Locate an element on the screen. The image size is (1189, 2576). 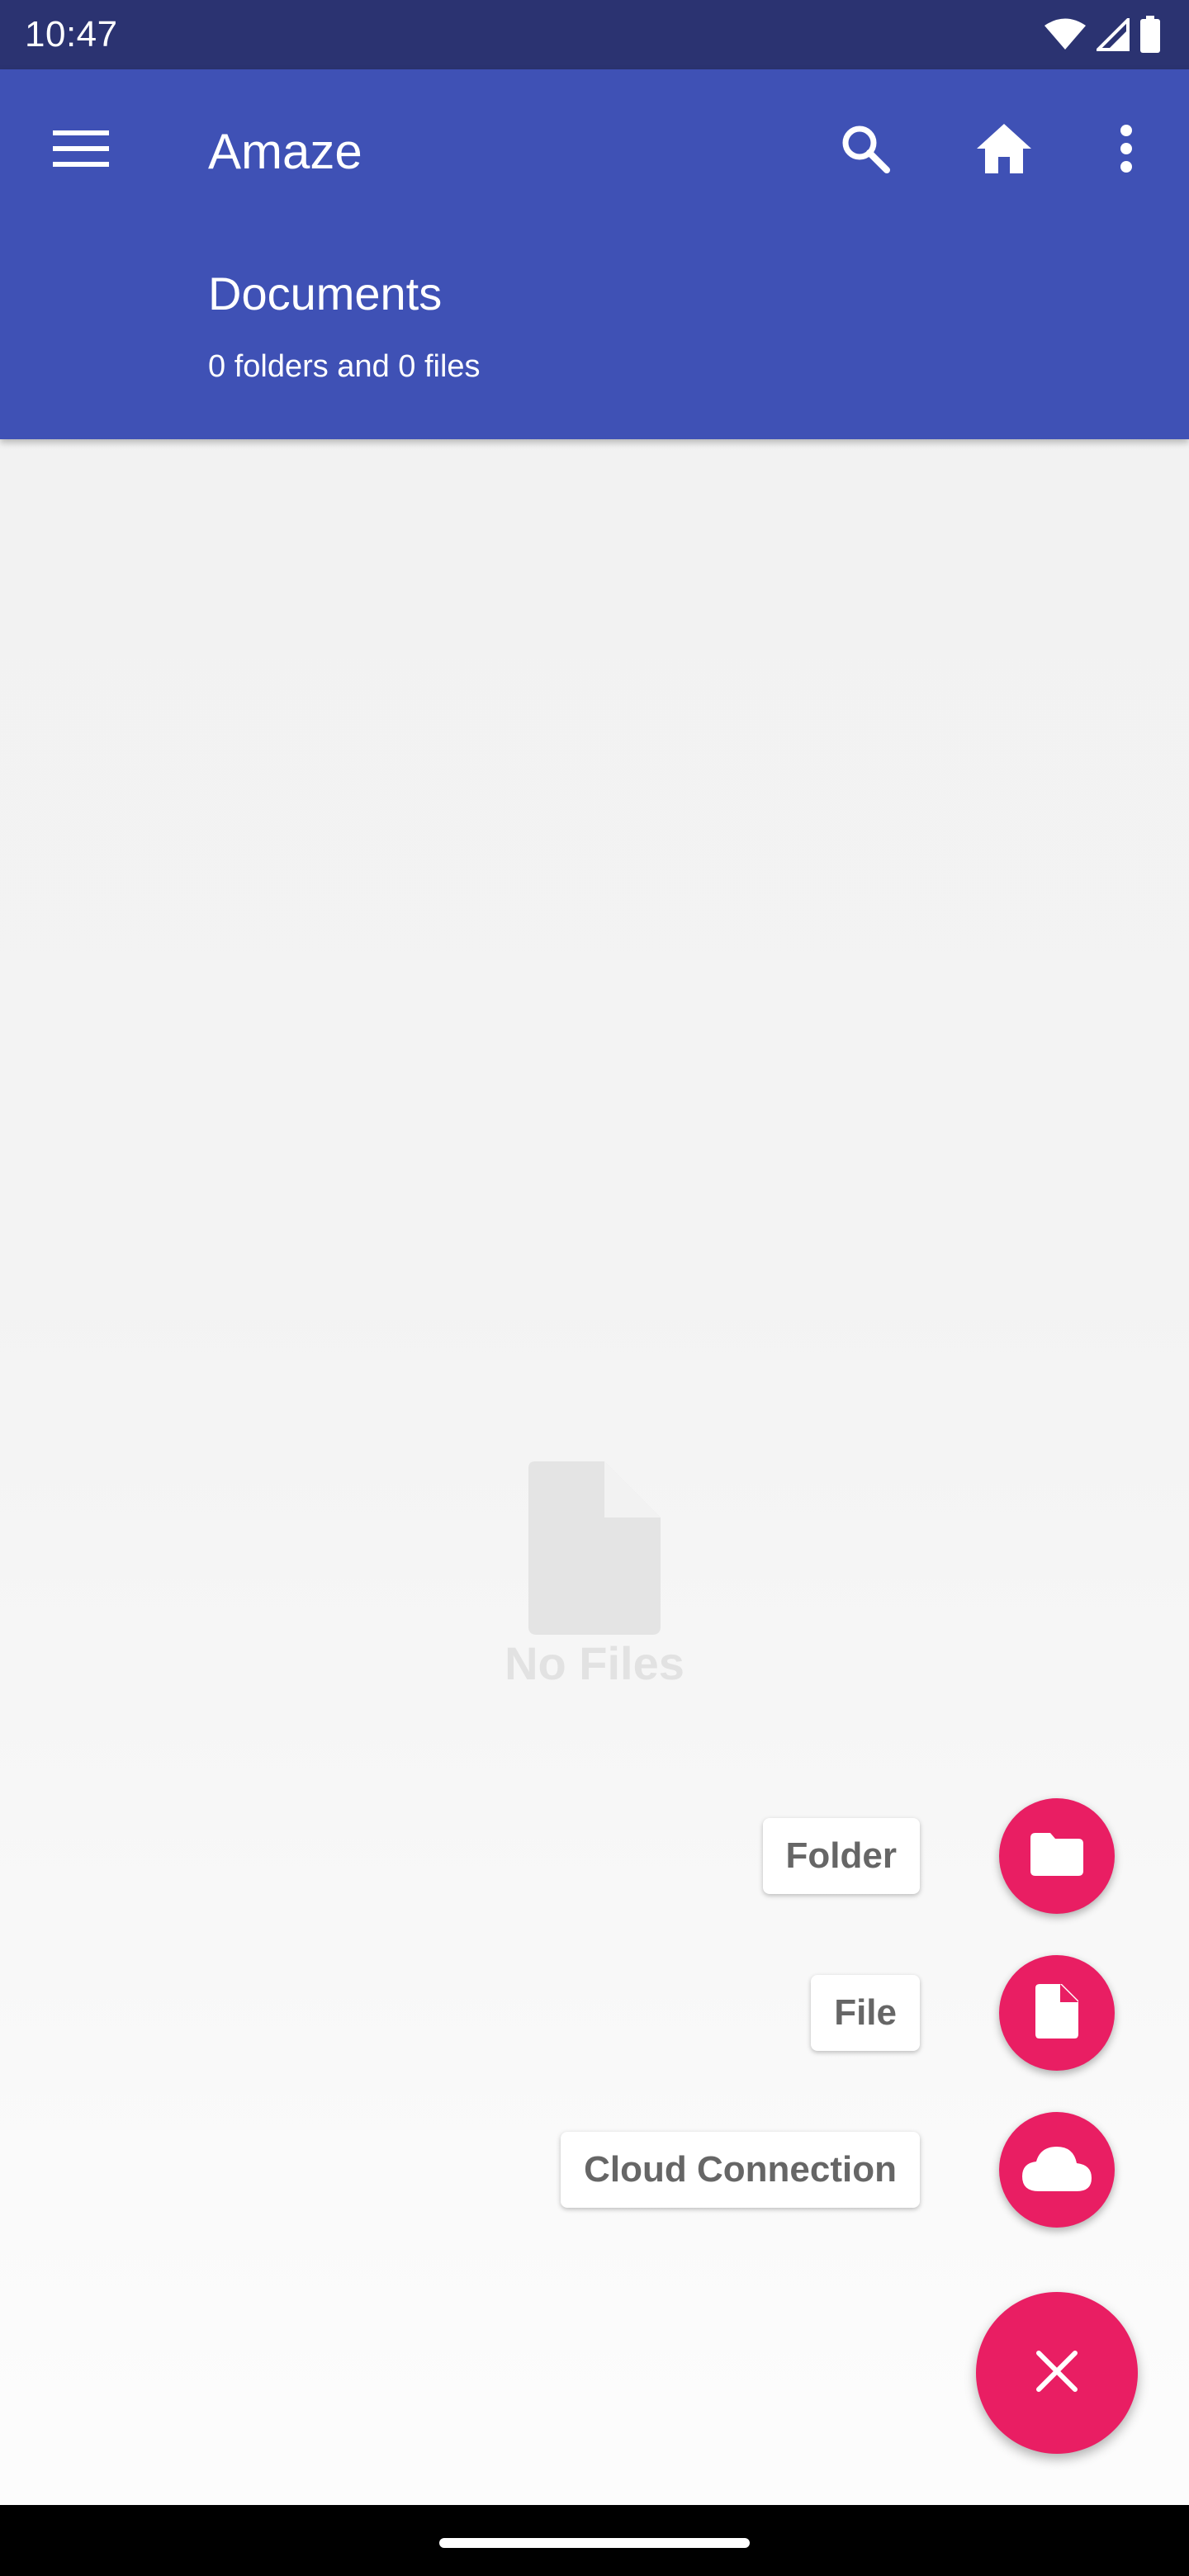
folder-icon is located at coordinates (1056, 1856).